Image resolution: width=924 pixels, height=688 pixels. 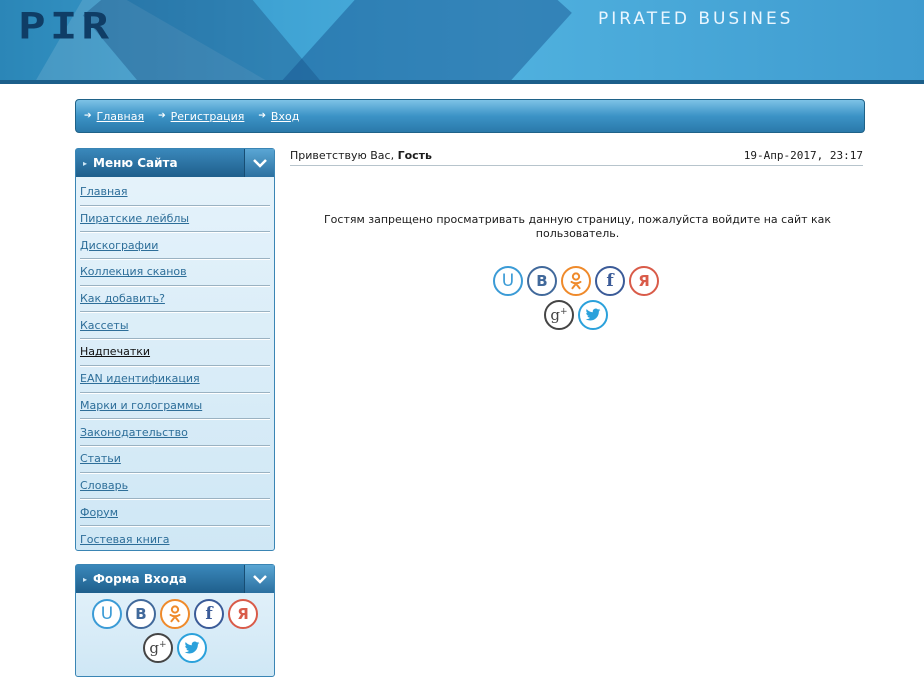 I want to click on site-logo: PIR, so click(x=65, y=25).